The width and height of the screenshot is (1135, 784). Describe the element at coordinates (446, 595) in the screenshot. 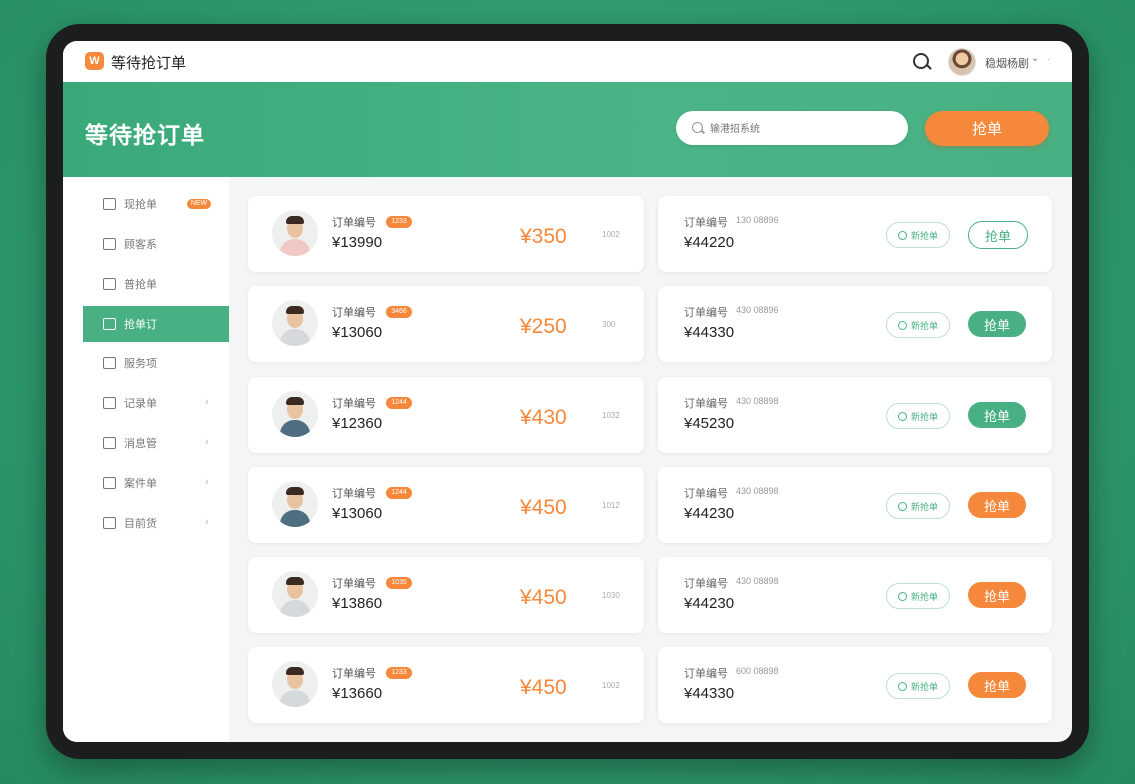

I see `order-card: 订单编号 1035 ¥13860 ¥450 1030` at that location.